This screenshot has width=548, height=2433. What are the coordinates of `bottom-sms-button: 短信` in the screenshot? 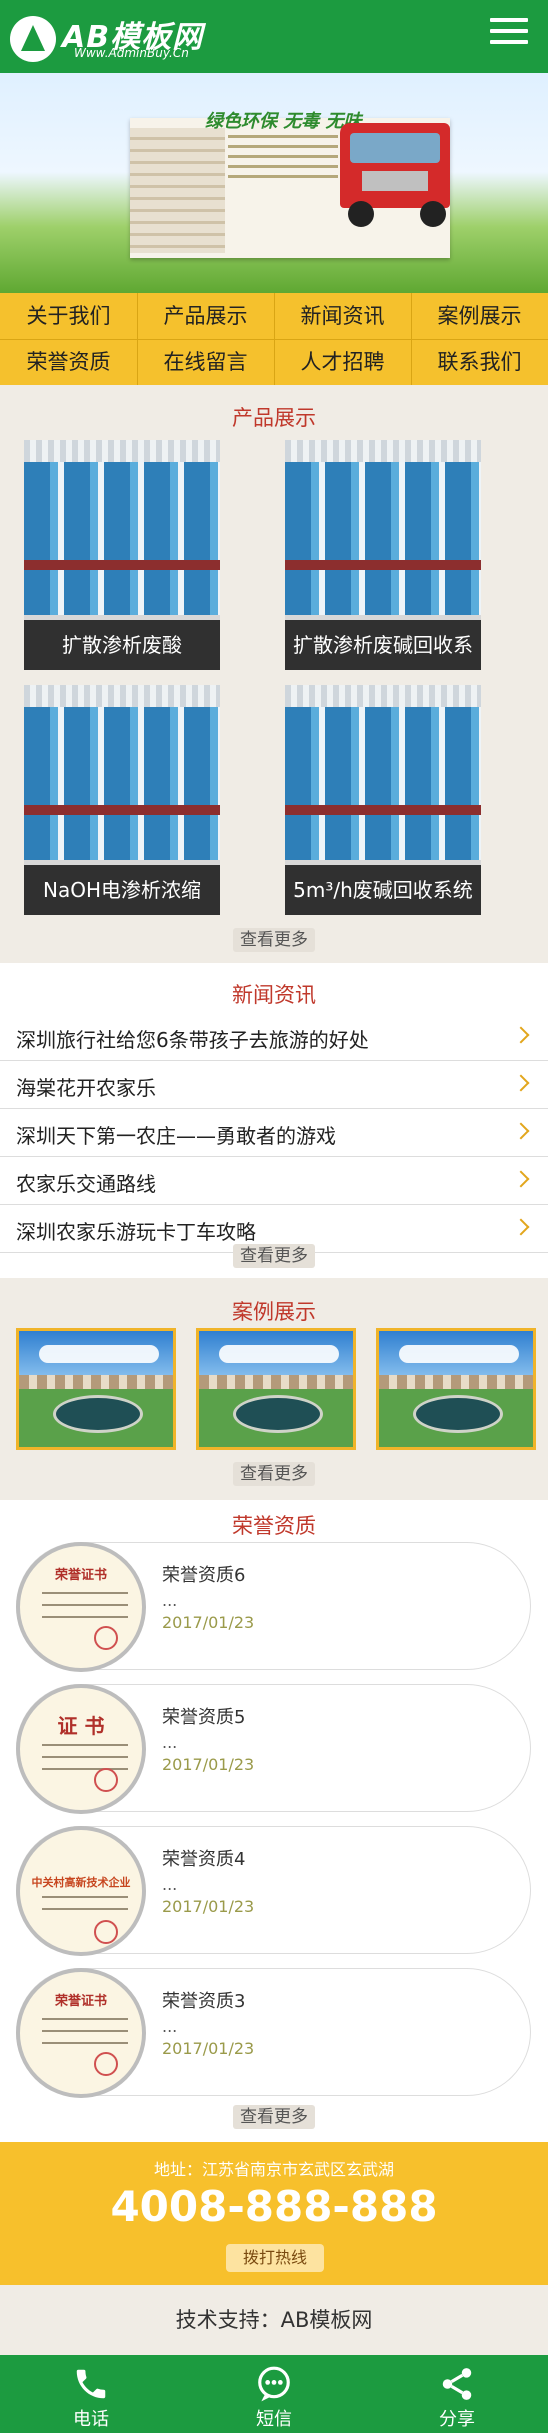 It's located at (274, 2394).